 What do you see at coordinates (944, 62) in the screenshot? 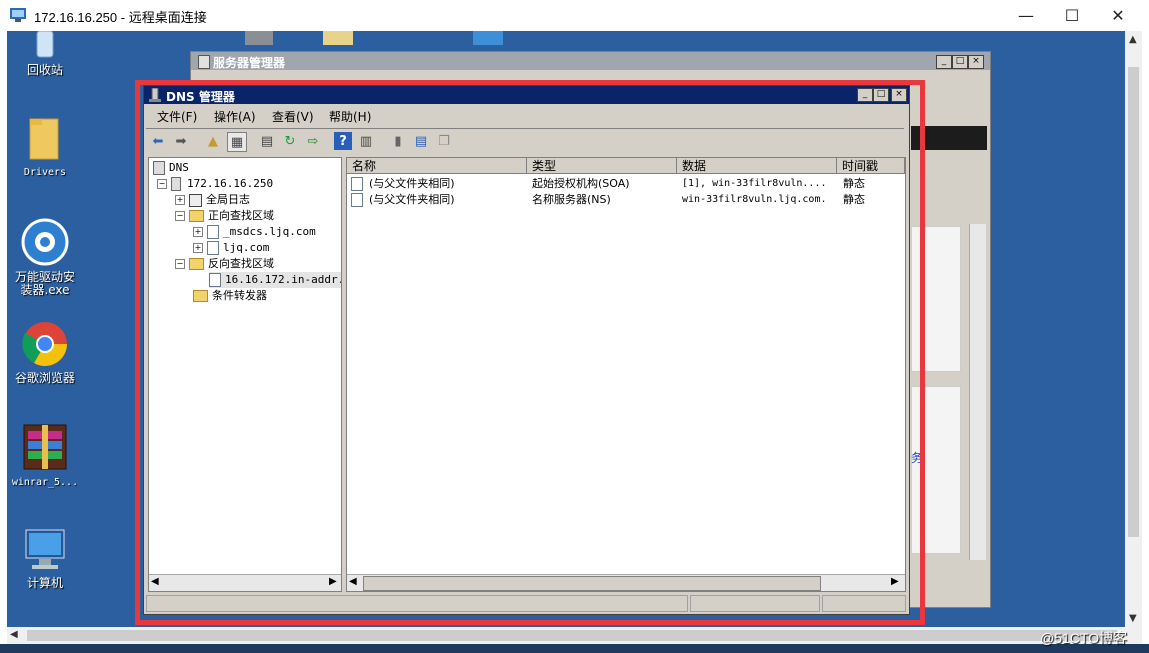
I see `server-manager-minimize-button: _` at bounding box center [944, 62].